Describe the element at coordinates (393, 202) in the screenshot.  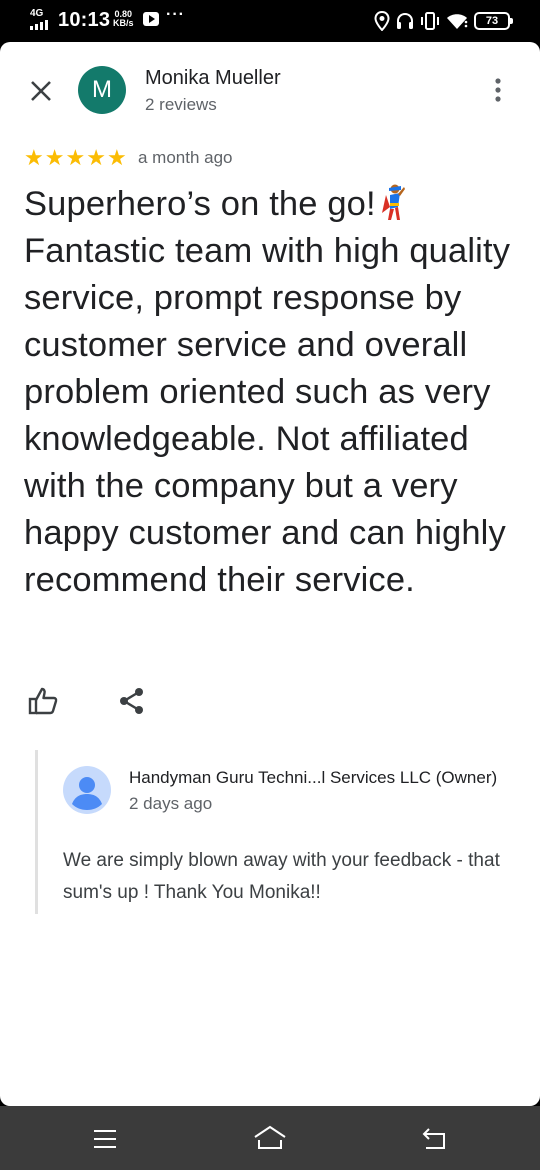
I see `superhero-emoji` at that location.